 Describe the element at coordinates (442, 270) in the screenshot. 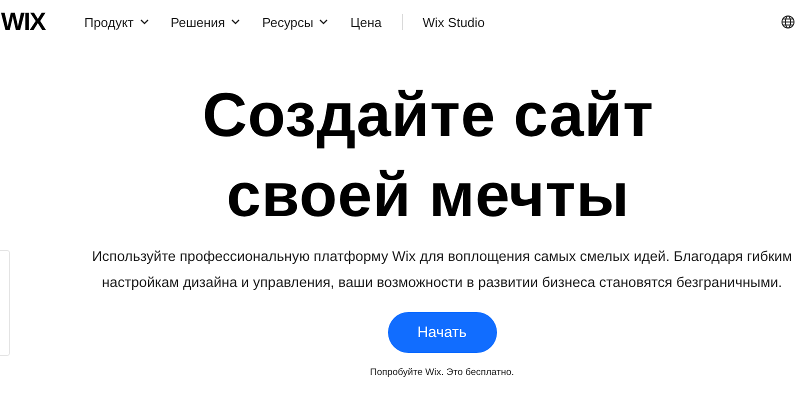

I see `description: Используйте профессиональную платформу Wix для воплощения самых смелых идей. Благодаря гибким настройкам дизайна и управления, ваши возможности в развитии бизнеса становятся безграничными.` at that location.